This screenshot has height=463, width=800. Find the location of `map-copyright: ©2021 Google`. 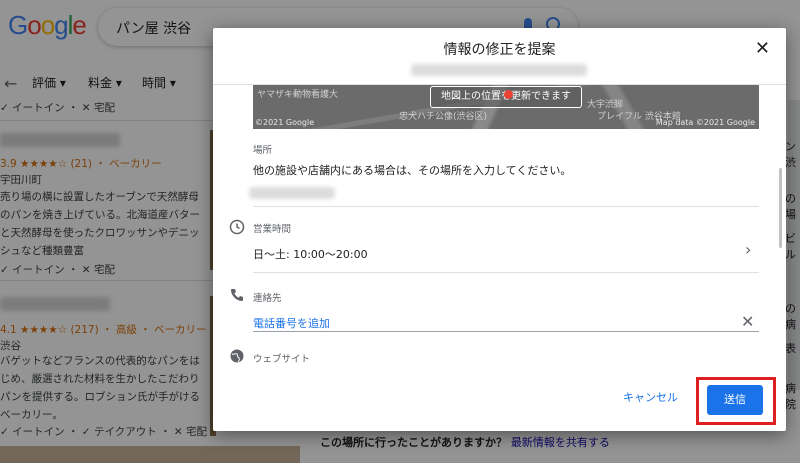

map-copyright: ©2021 Google is located at coordinates (285, 122).